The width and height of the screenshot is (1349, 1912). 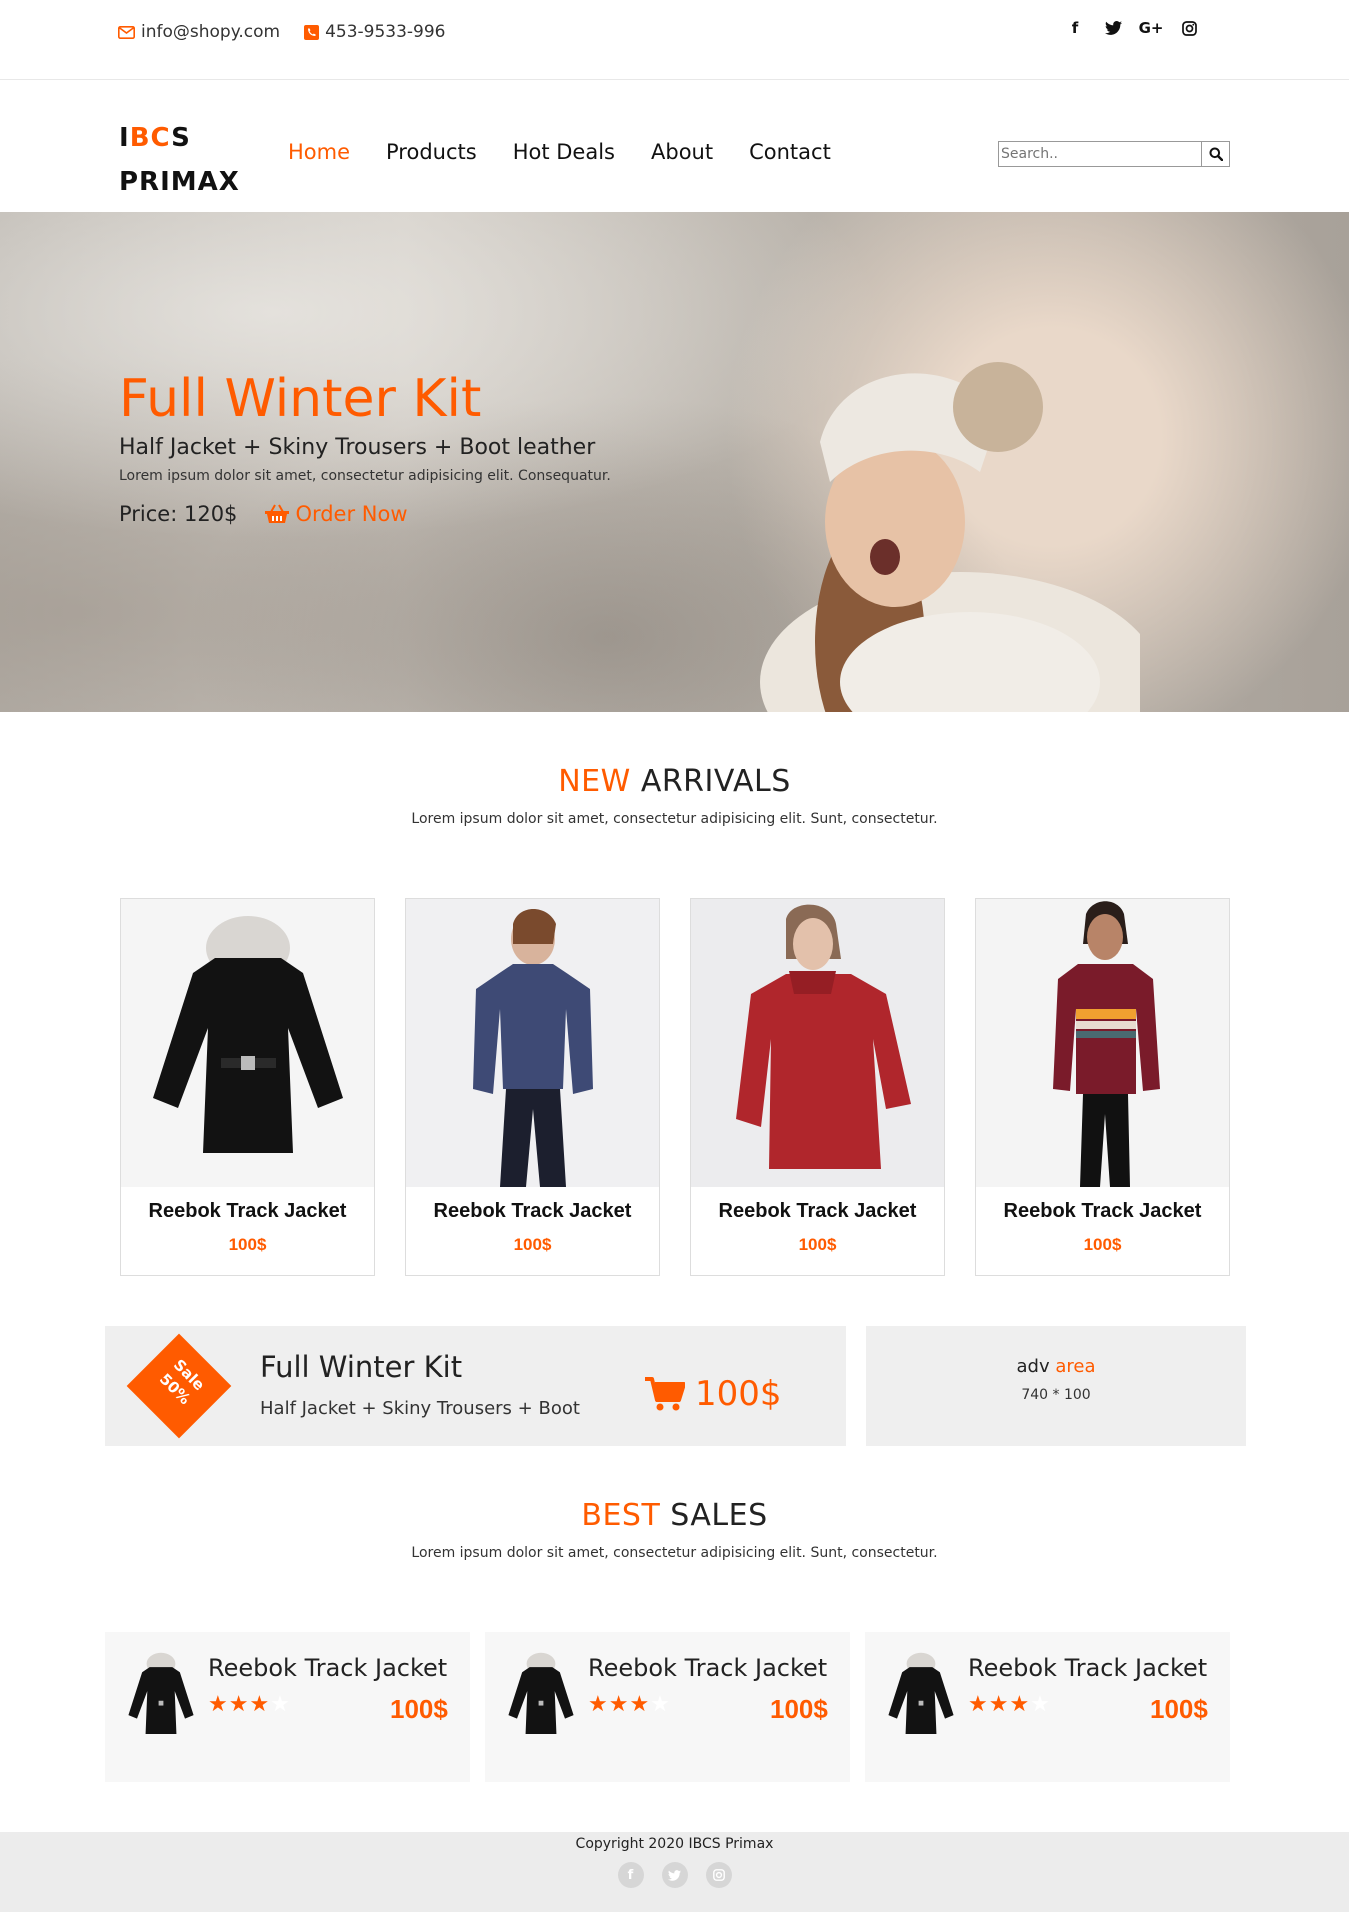 I want to click on phone-contact: 453-9533-996, so click(x=375, y=32).